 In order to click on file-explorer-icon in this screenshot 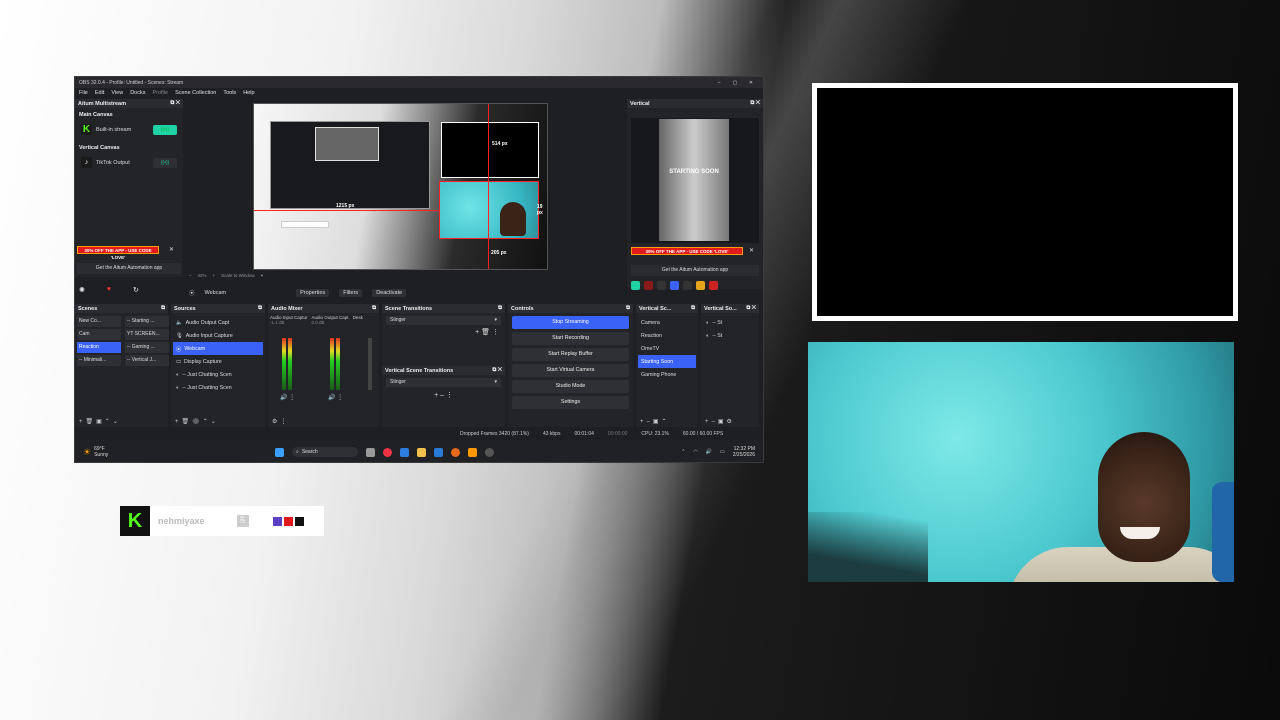, I will do `click(421, 452)`.